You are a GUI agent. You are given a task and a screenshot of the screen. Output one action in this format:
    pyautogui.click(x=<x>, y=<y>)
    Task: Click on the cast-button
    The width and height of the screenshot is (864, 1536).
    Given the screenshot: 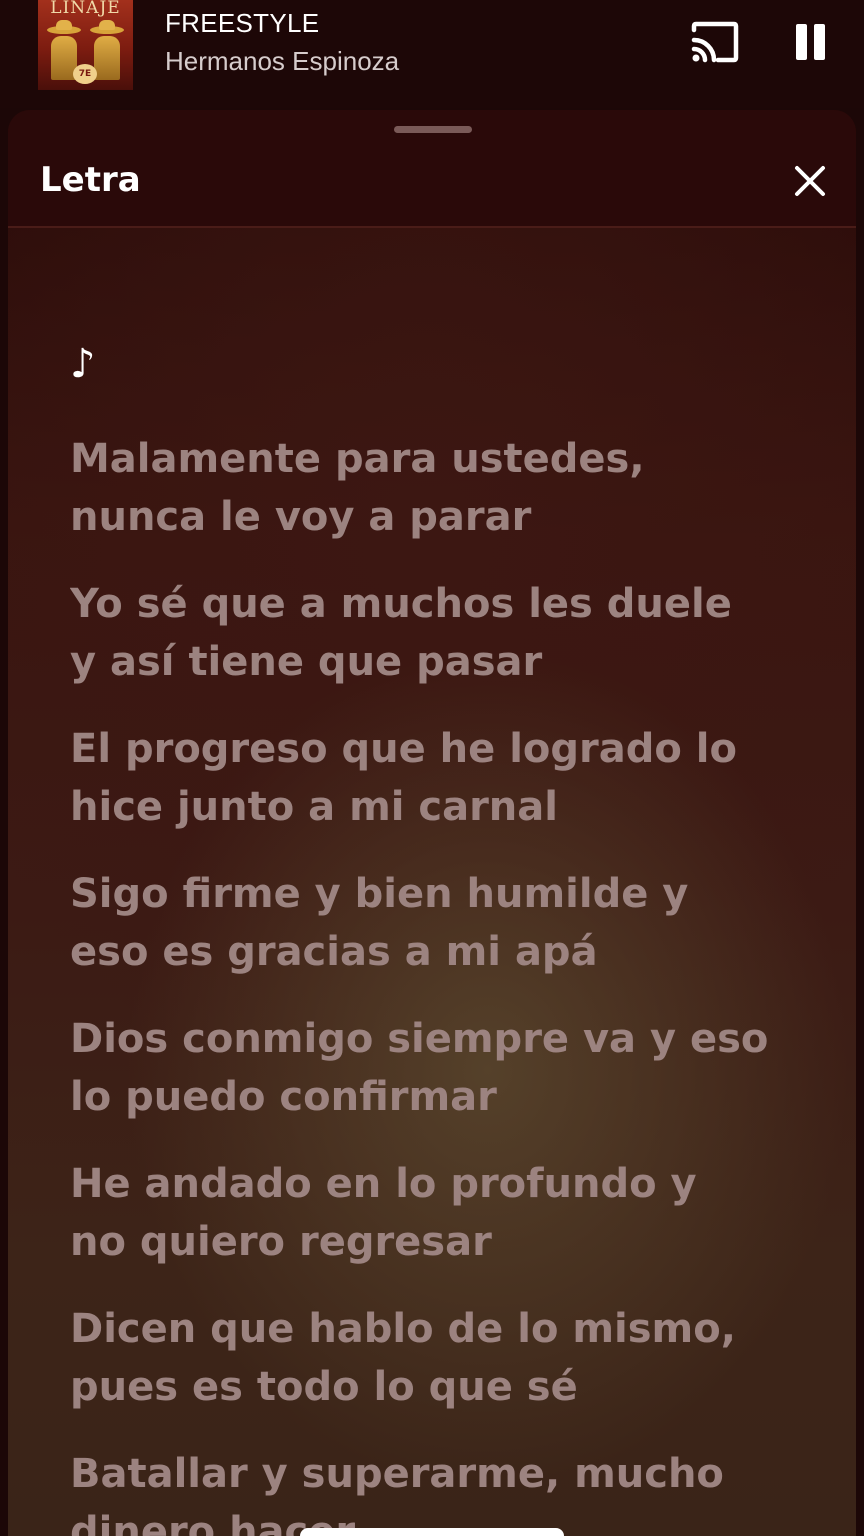 What is the action you would take?
    pyautogui.click(x=716, y=43)
    